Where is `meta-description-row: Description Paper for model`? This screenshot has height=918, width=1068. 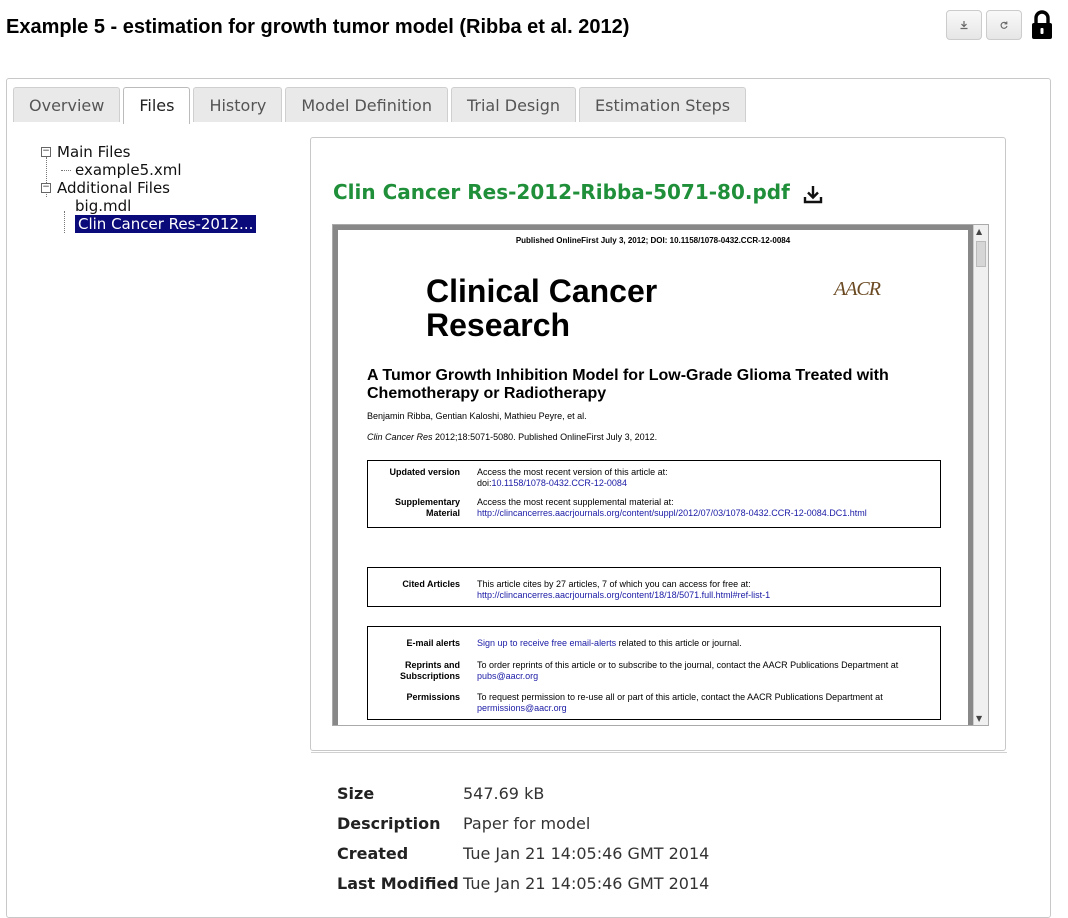
meta-description-row: Description Paper for model is located at coordinates (523, 824).